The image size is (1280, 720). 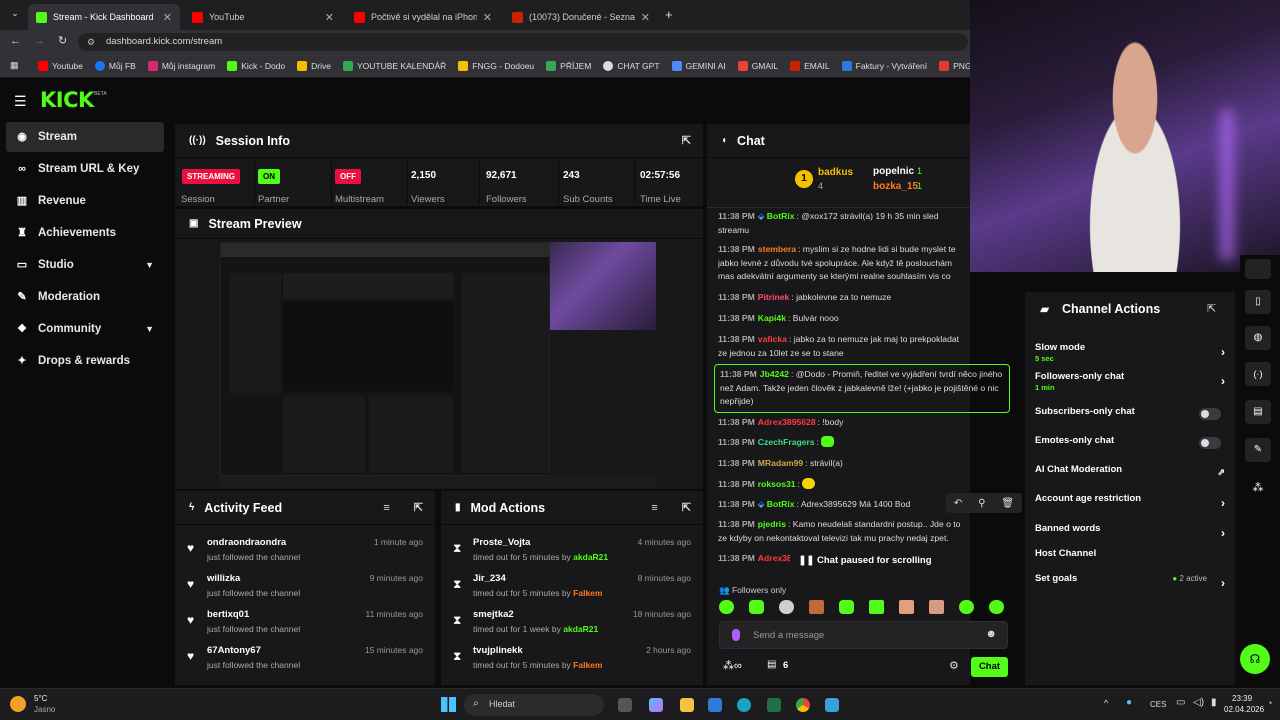 What do you see at coordinates (394, 65) in the screenshot?
I see `bookmark-youtube-calendar: YOUTUBE KALENDÁŘ` at bounding box center [394, 65].